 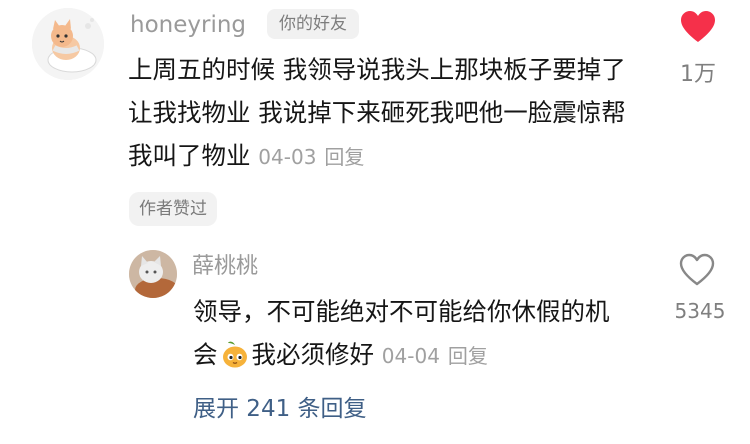 What do you see at coordinates (410, 356) in the screenshot?
I see `reply-date: 04-04` at bounding box center [410, 356].